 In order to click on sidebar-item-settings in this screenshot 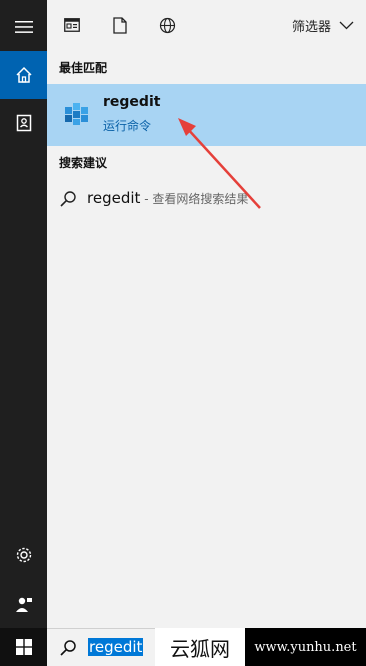, I will do `click(23, 555)`.